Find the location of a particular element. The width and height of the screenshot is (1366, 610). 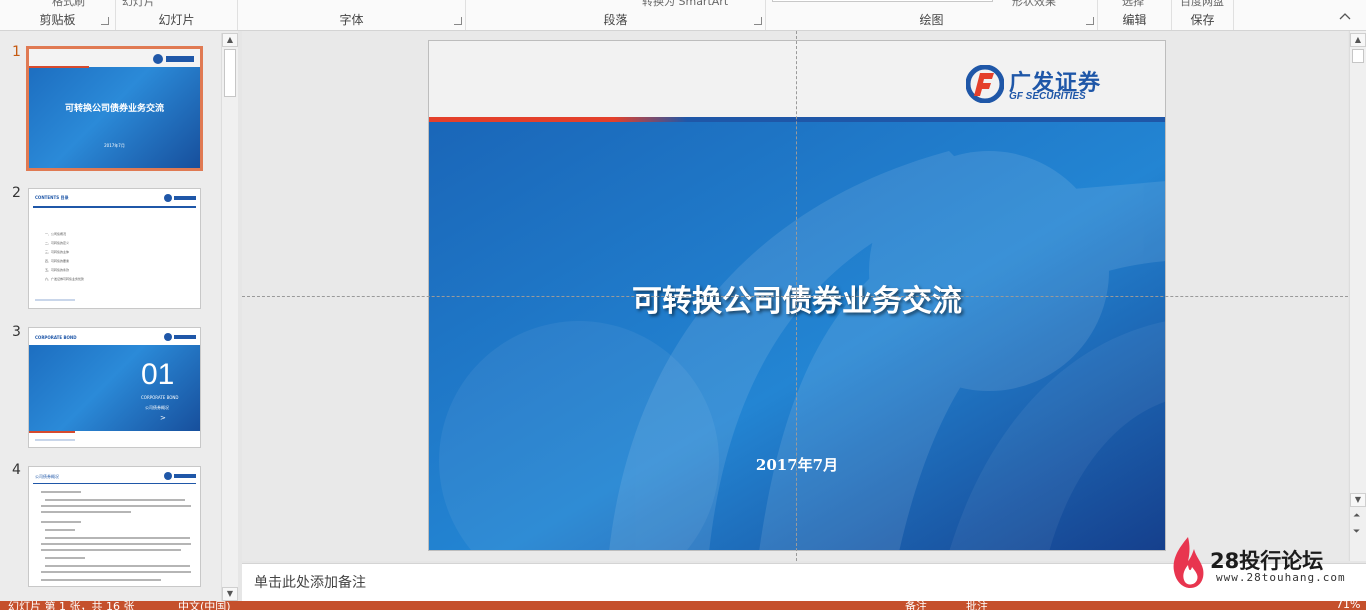

status-language: 中文(中国) is located at coordinates (204, 605).